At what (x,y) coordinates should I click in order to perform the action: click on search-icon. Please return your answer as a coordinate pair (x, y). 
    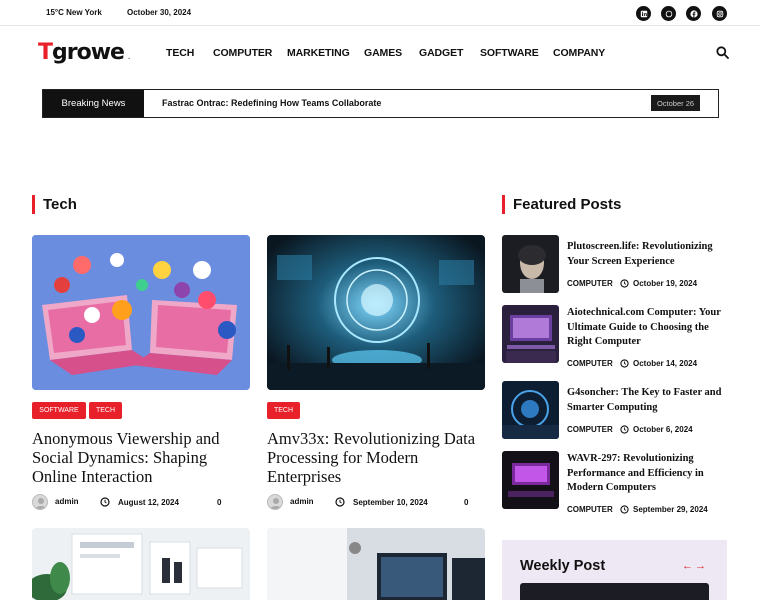
    Looking at the image, I should click on (722, 52).